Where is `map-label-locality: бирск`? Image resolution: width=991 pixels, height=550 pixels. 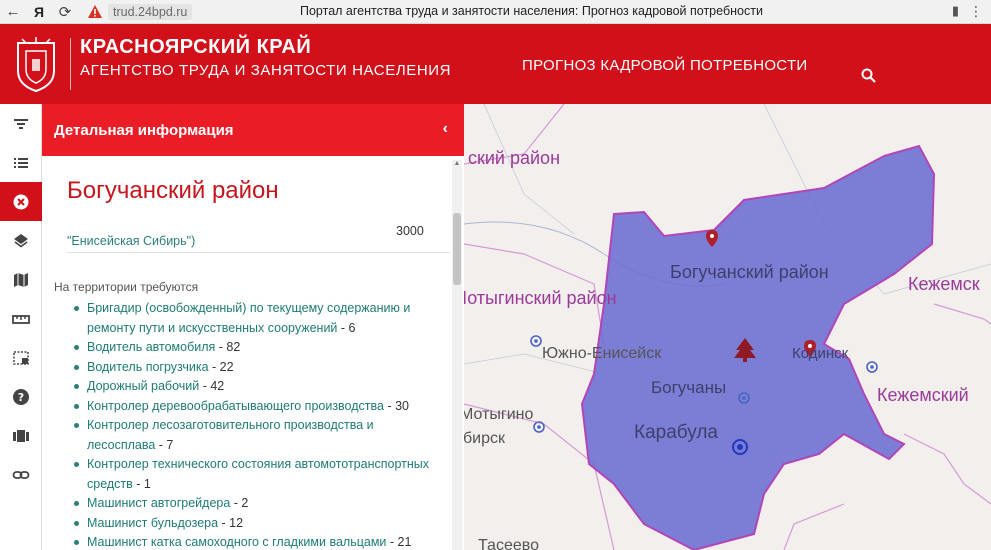 map-label-locality: бирск is located at coordinates (484, 438).